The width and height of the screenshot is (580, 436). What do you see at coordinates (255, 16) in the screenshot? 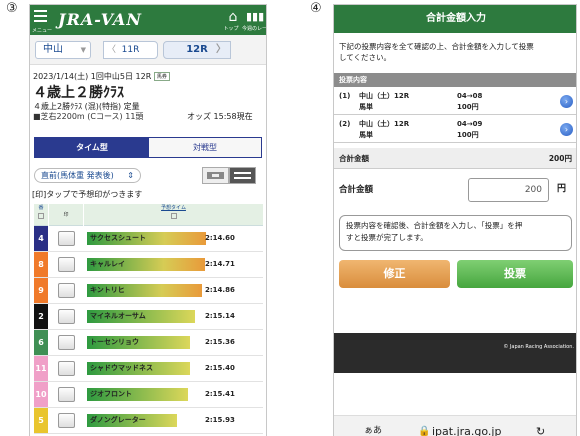
I see `grid-icon: ▮▮▮` at bounding box center [255, 16].